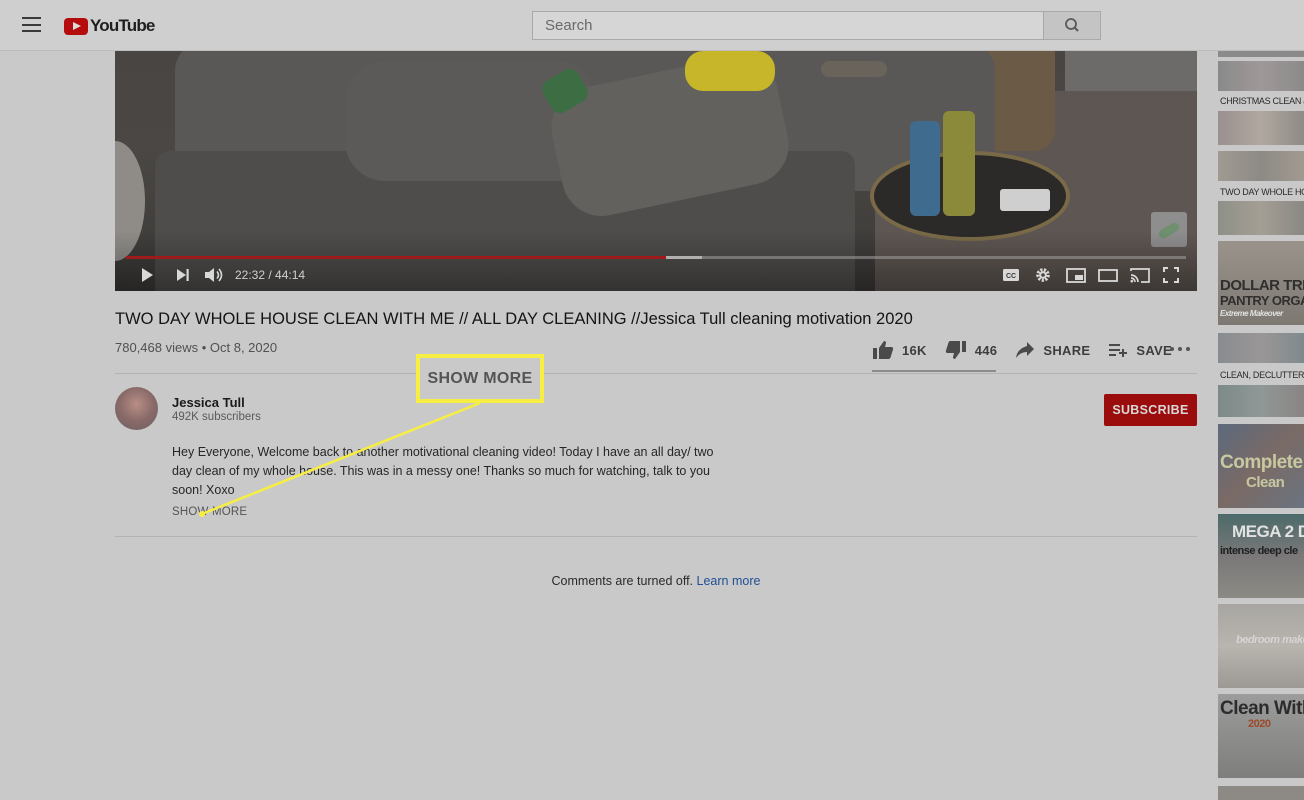 This screenshot has height=800, width=1304. I want to click on svg-text: CC, so click(1011, 276).